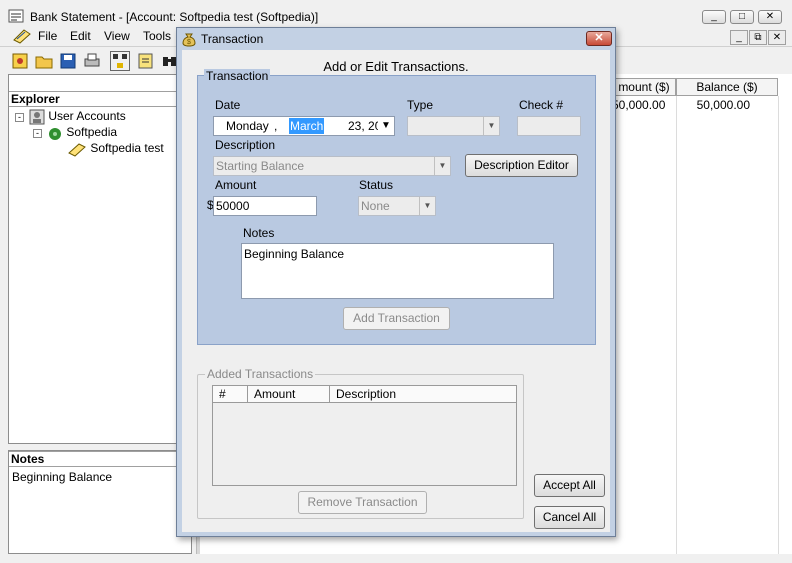 The height and width of the screenshot is (563, 792). I want to click on description-editor-button: Description Editor, so click(521, 165).